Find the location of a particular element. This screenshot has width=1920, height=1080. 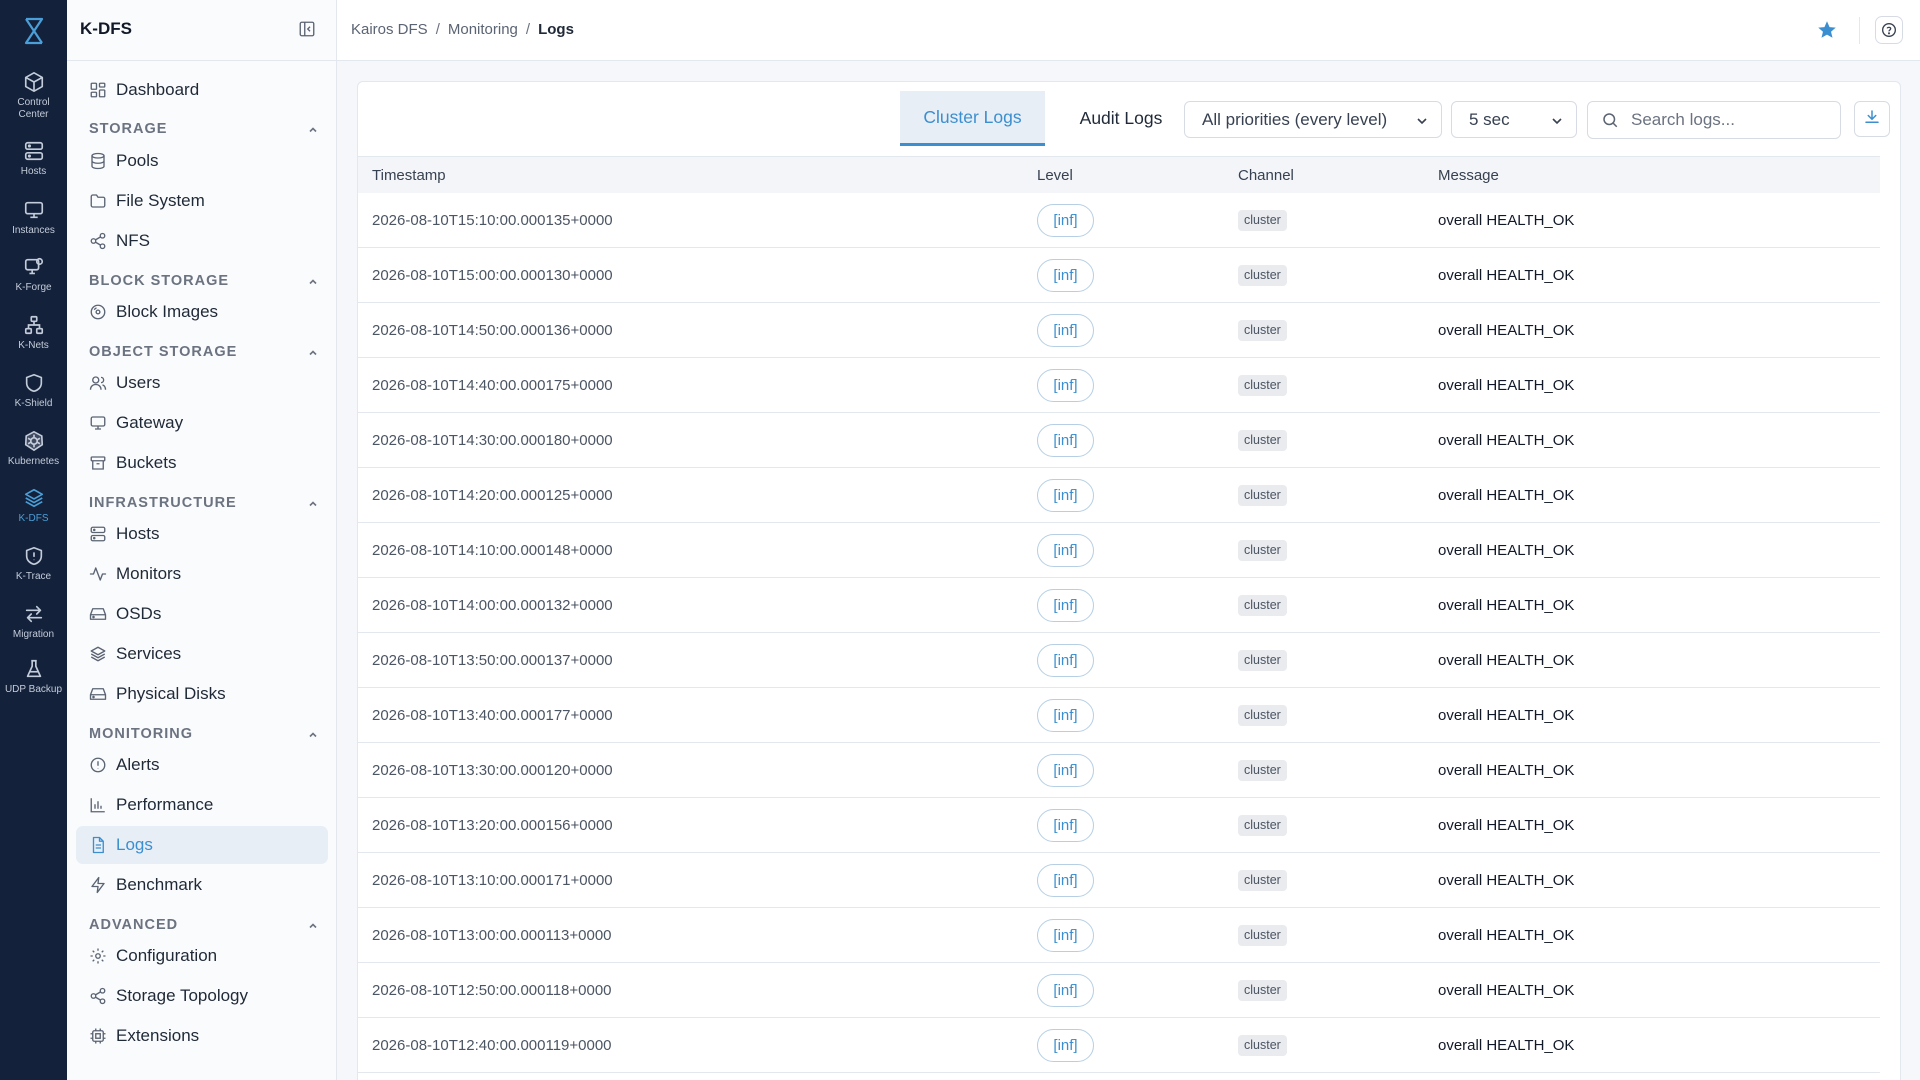

sidebar-item-dashboard: Dashboard is located at coordinates (202, 90).